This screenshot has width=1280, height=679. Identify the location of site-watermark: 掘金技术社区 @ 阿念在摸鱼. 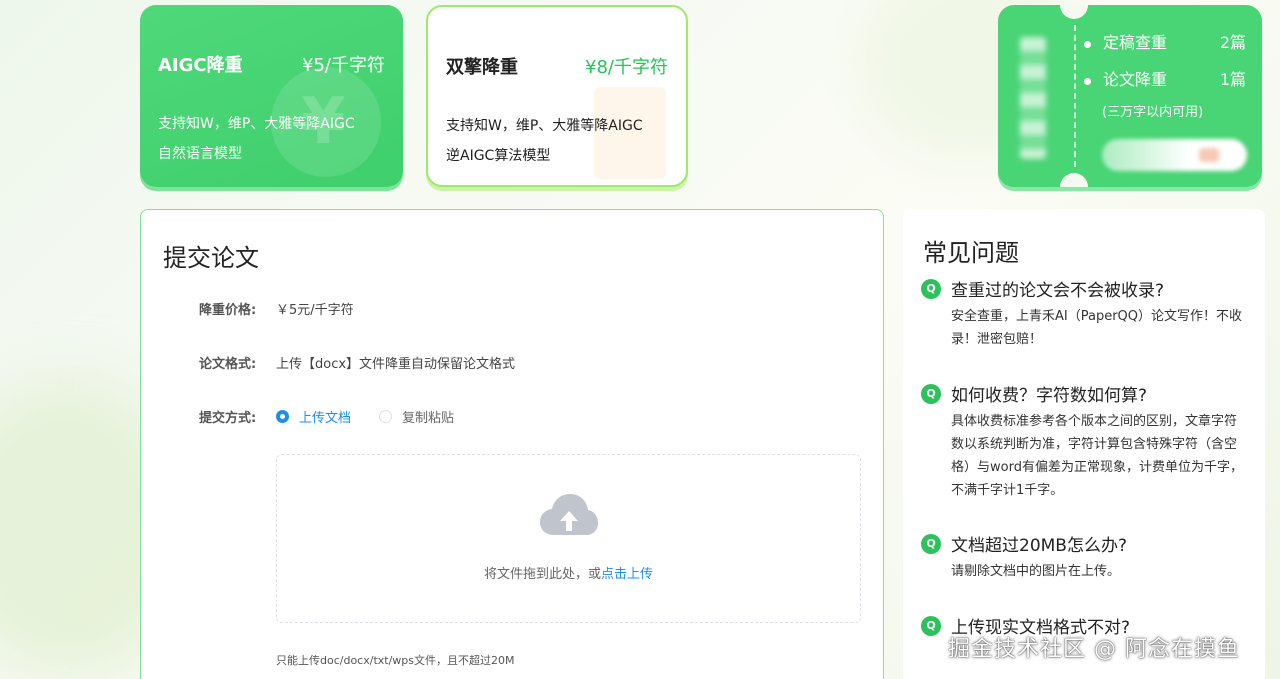
(1094, 649).